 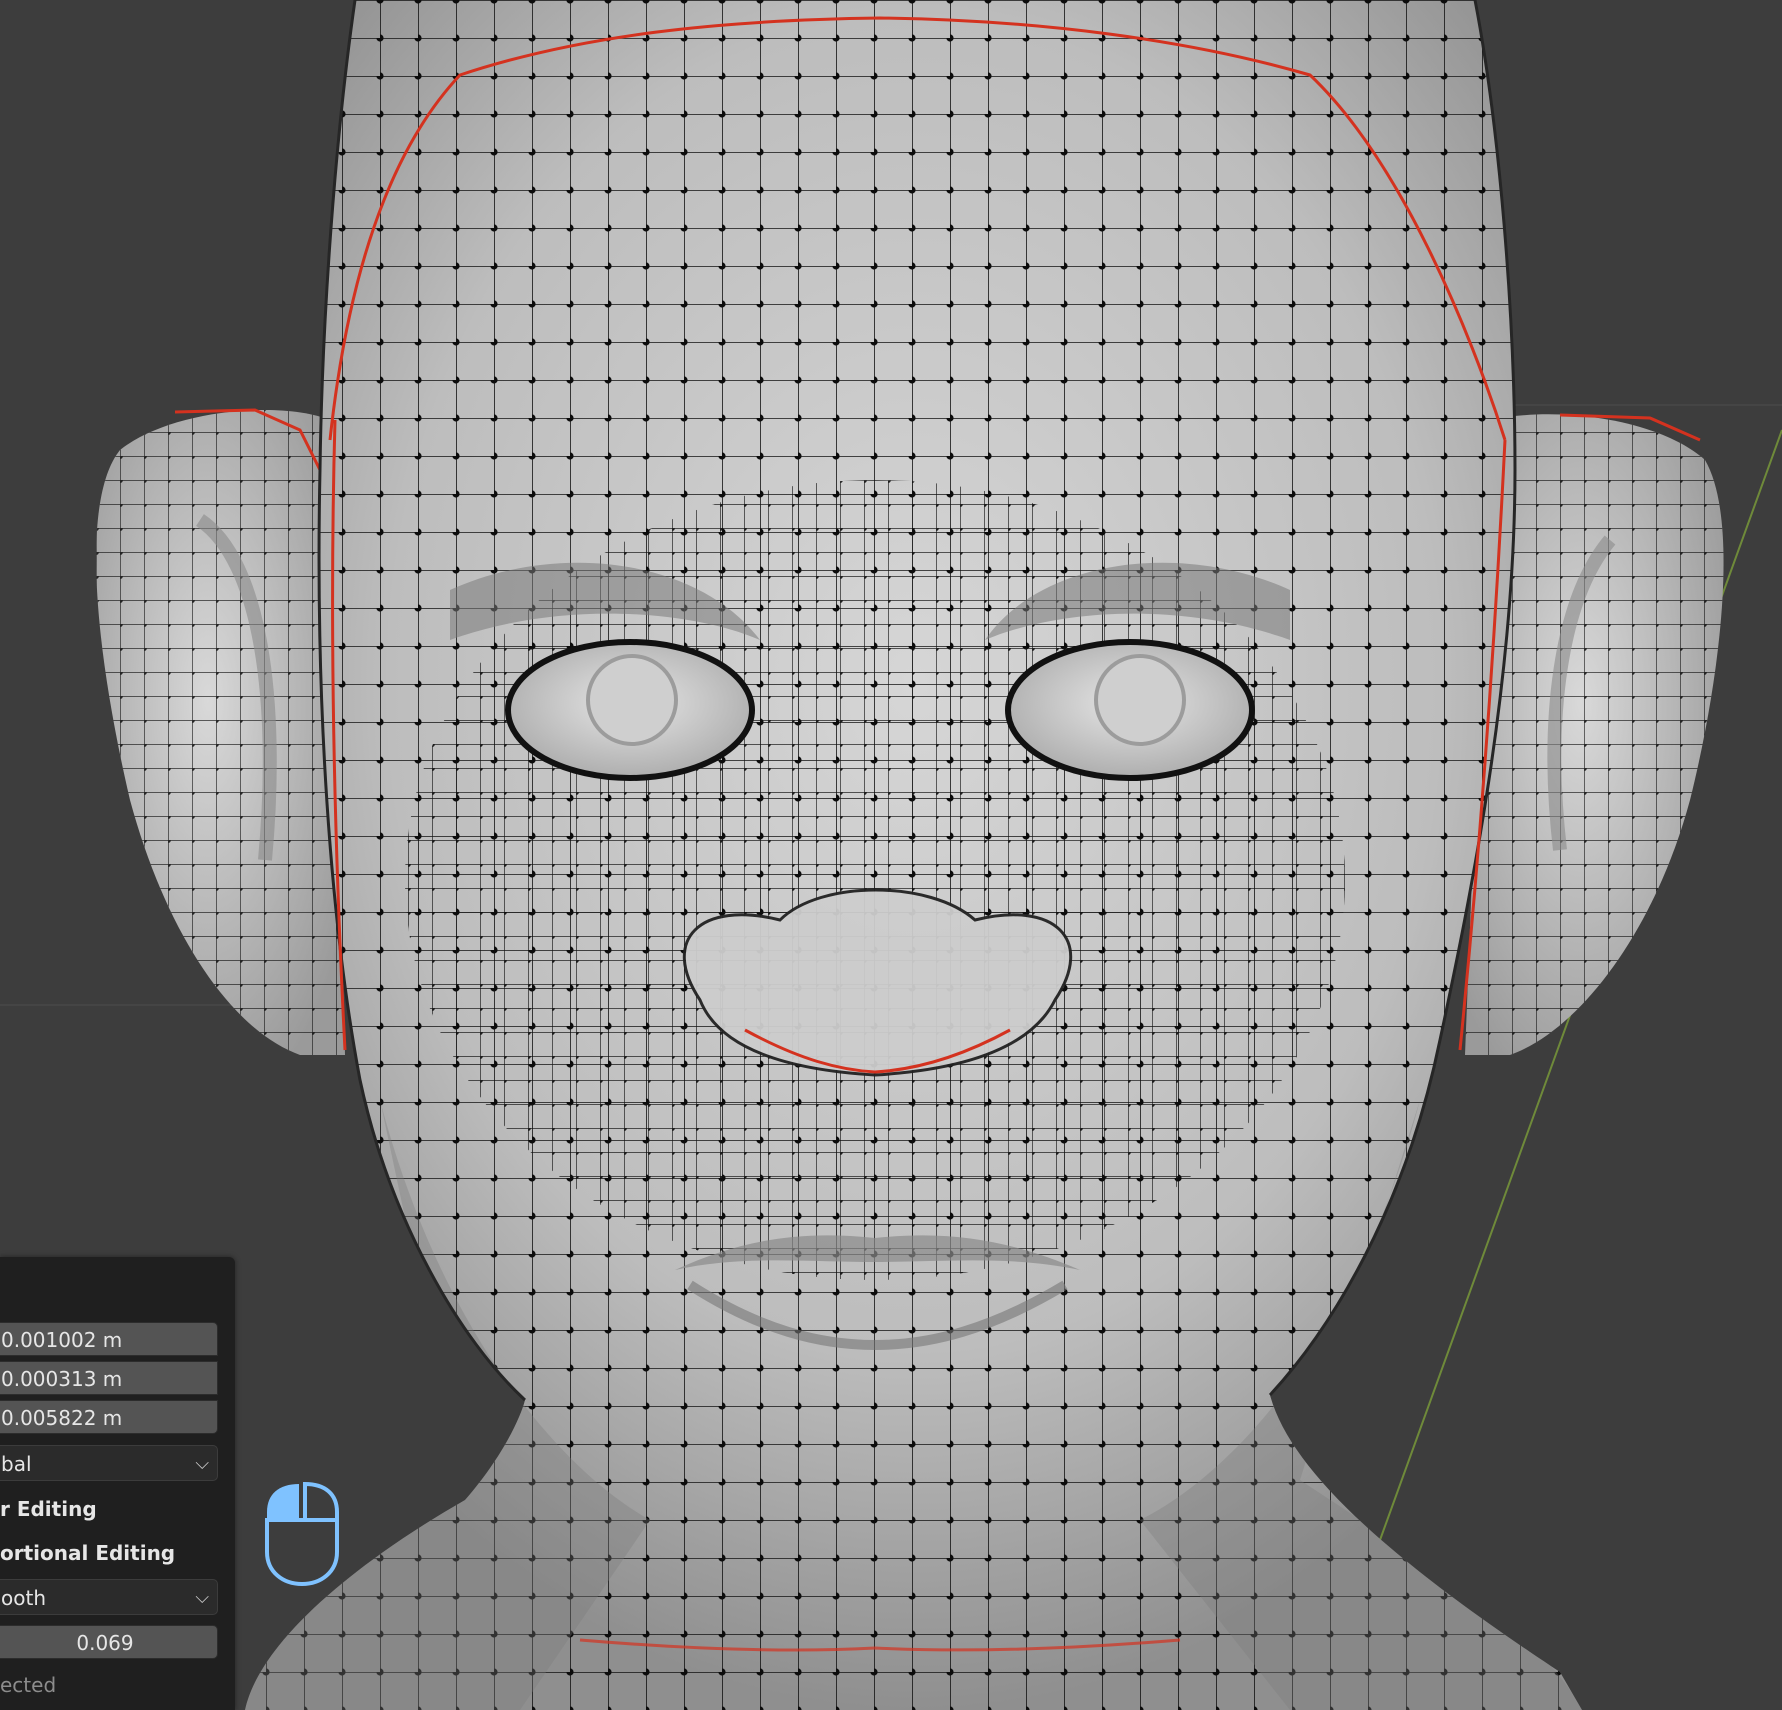 I want to click on move-z-field: 0.005822 m, so click(x=109, y=1417).